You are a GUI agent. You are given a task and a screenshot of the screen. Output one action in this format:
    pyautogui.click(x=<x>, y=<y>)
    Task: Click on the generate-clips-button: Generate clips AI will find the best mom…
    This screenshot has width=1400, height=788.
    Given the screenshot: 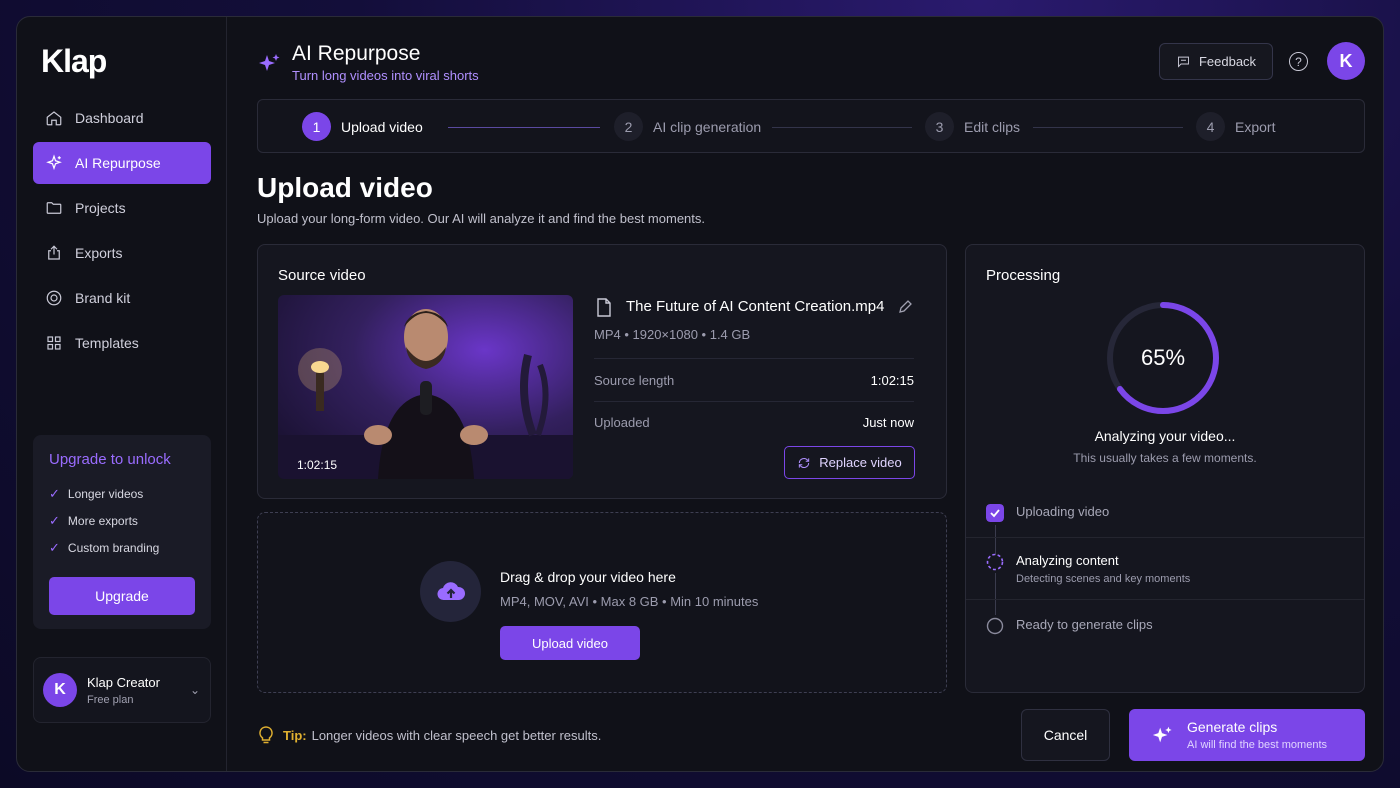 What is the action you would take?
    pyautogui.click(x=1247, y=735)
    